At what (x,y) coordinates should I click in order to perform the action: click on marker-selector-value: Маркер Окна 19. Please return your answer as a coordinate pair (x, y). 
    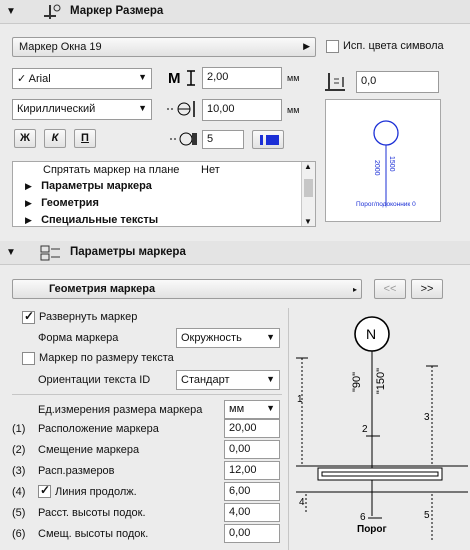
    Looking at the image, I should click on (60, 47).